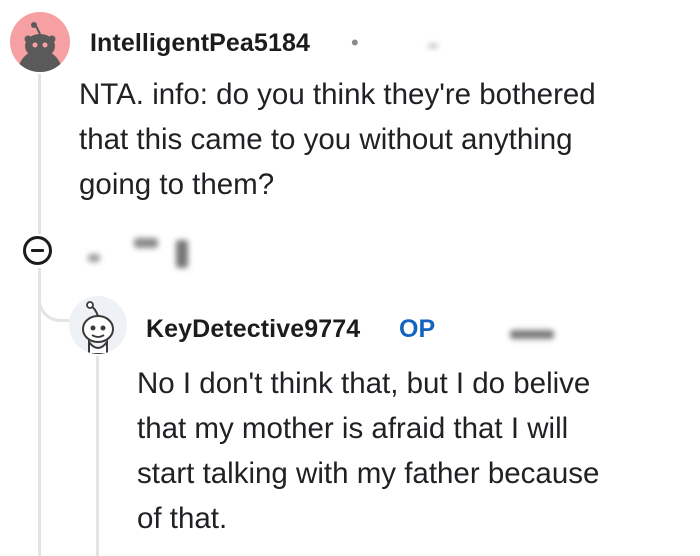  What do you see at coordinates (253, 329) in the screenshot?
I see `username: KeyDetective9774` at bounding box center [253, 329].